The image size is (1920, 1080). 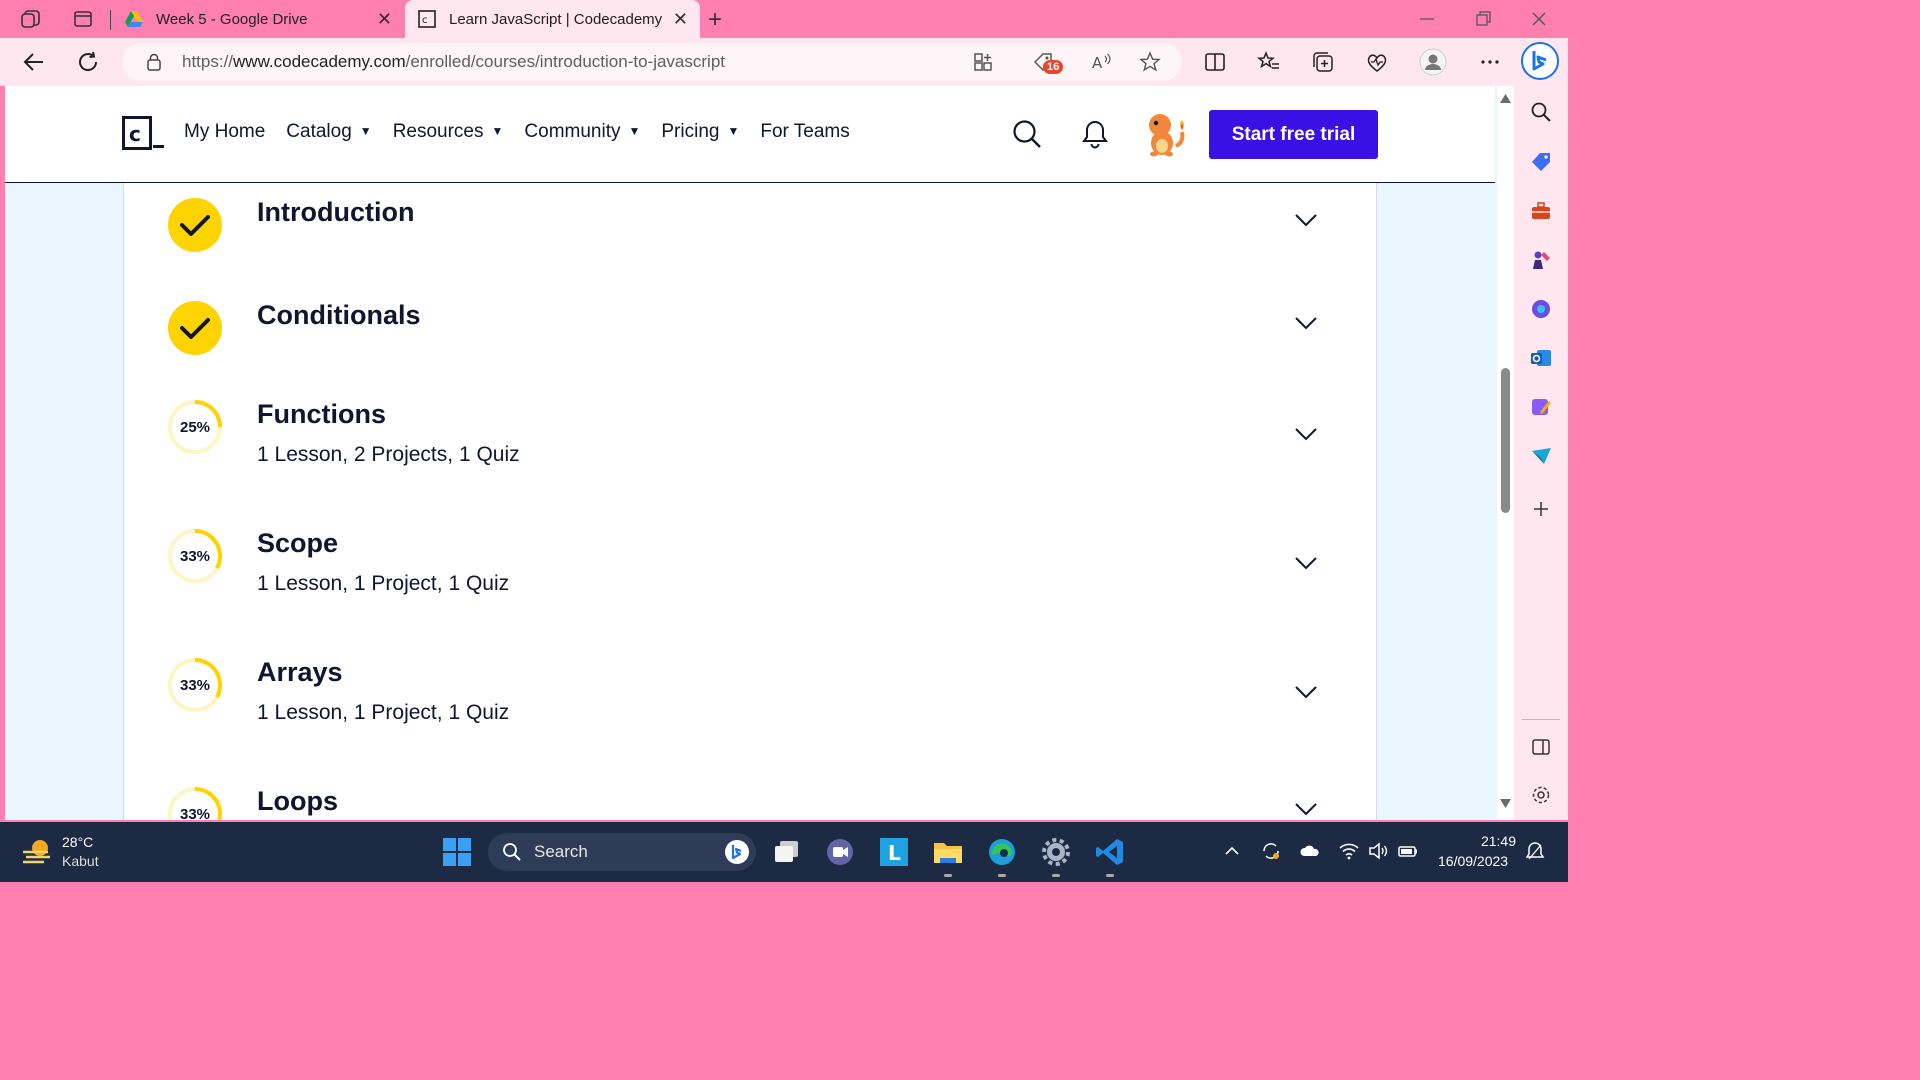 I want to click on app-available-icon, so click(x=983, y=62).